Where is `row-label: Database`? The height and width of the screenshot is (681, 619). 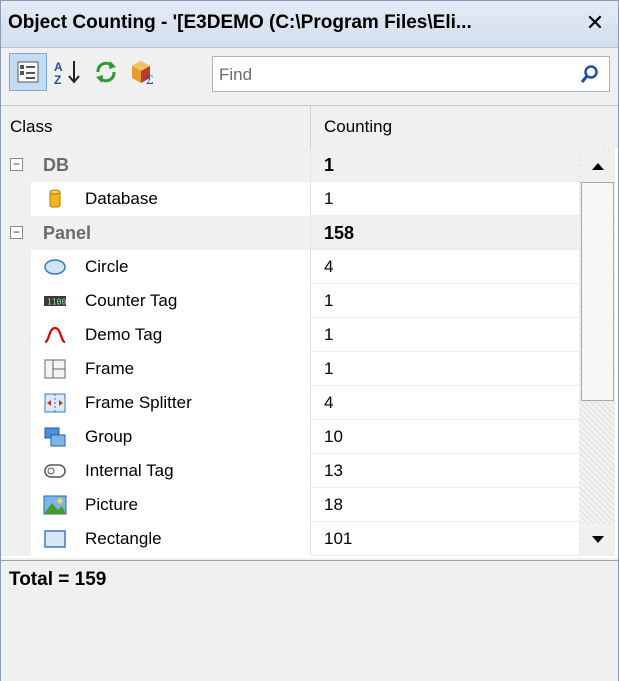 row-label: Database is located at coordinates (121, 198).